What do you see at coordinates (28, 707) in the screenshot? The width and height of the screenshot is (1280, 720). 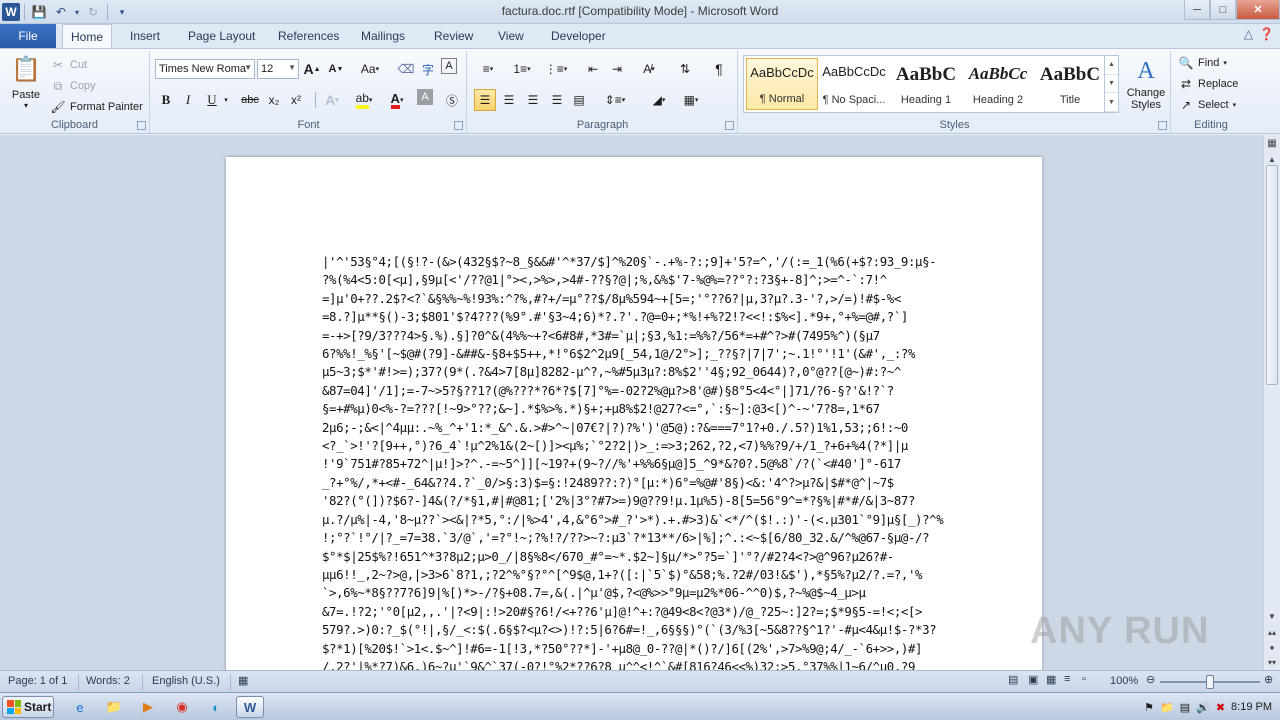 I see `start-button: Start` at bounding box center [28, 707].